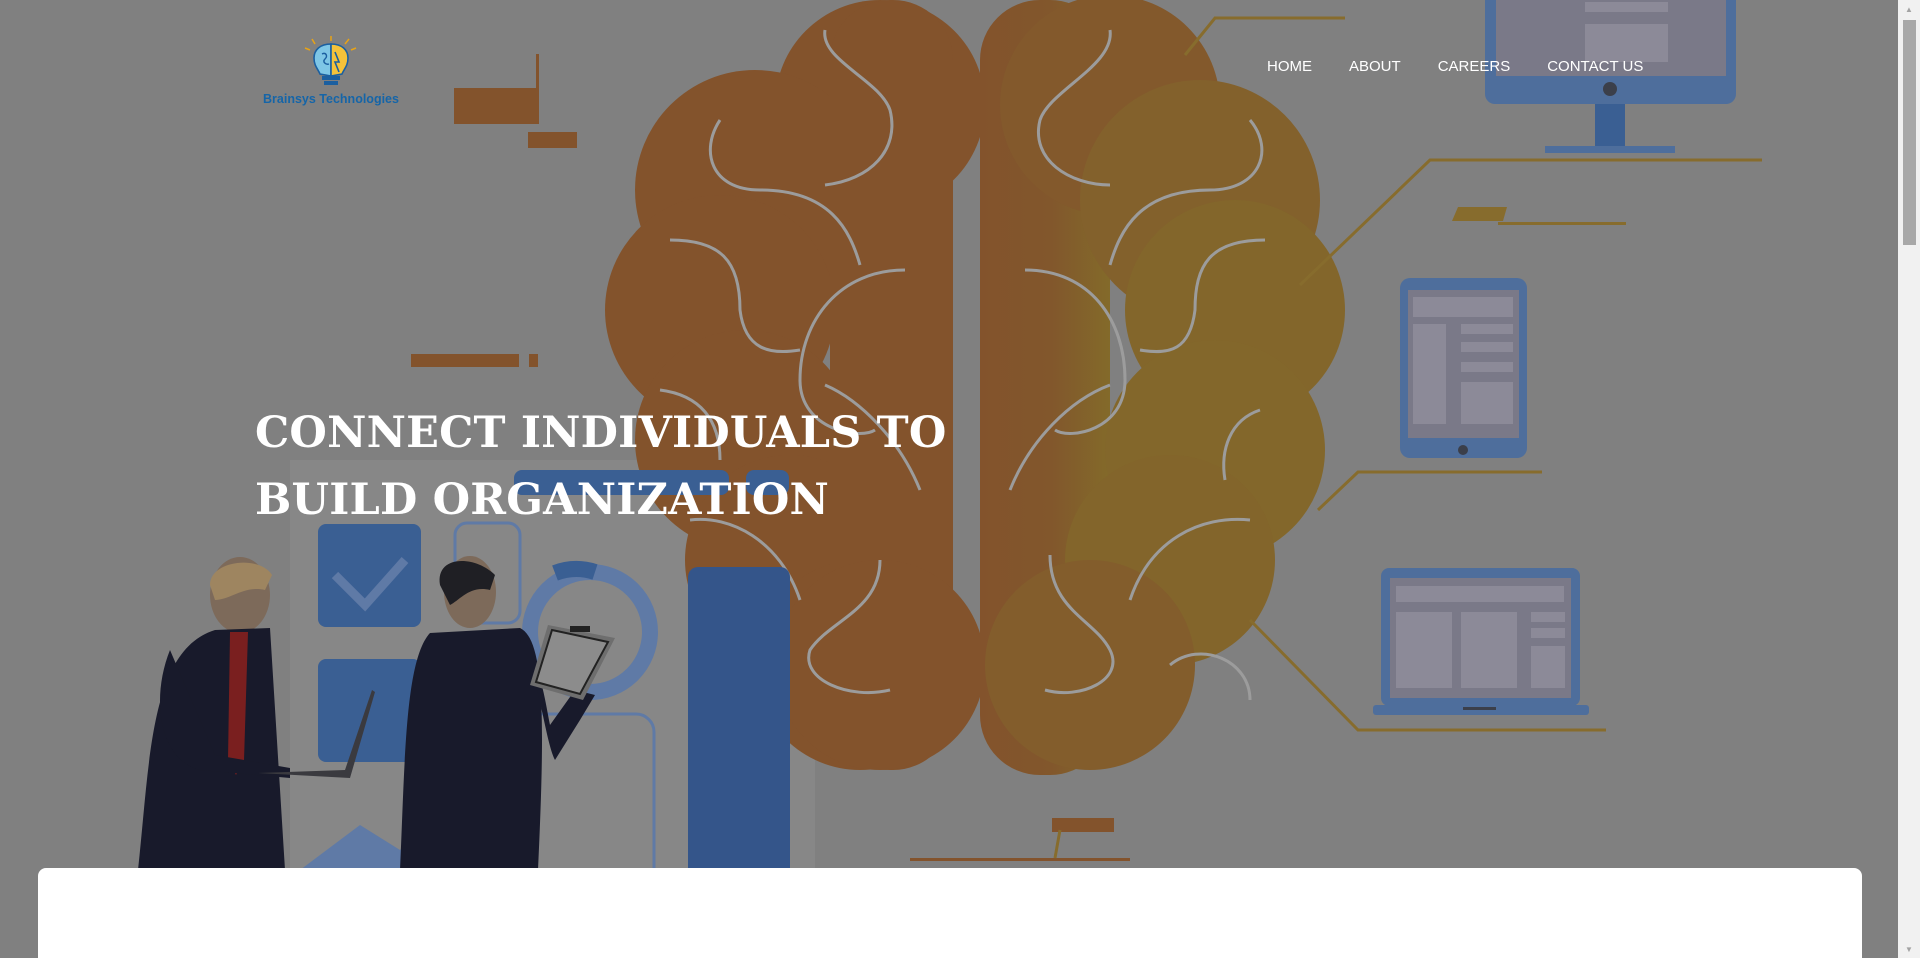  Describe the element at coordinates (1909, 479) in the screenshot. I see `vertical-scrollbar: ▲ ▼` at that location.